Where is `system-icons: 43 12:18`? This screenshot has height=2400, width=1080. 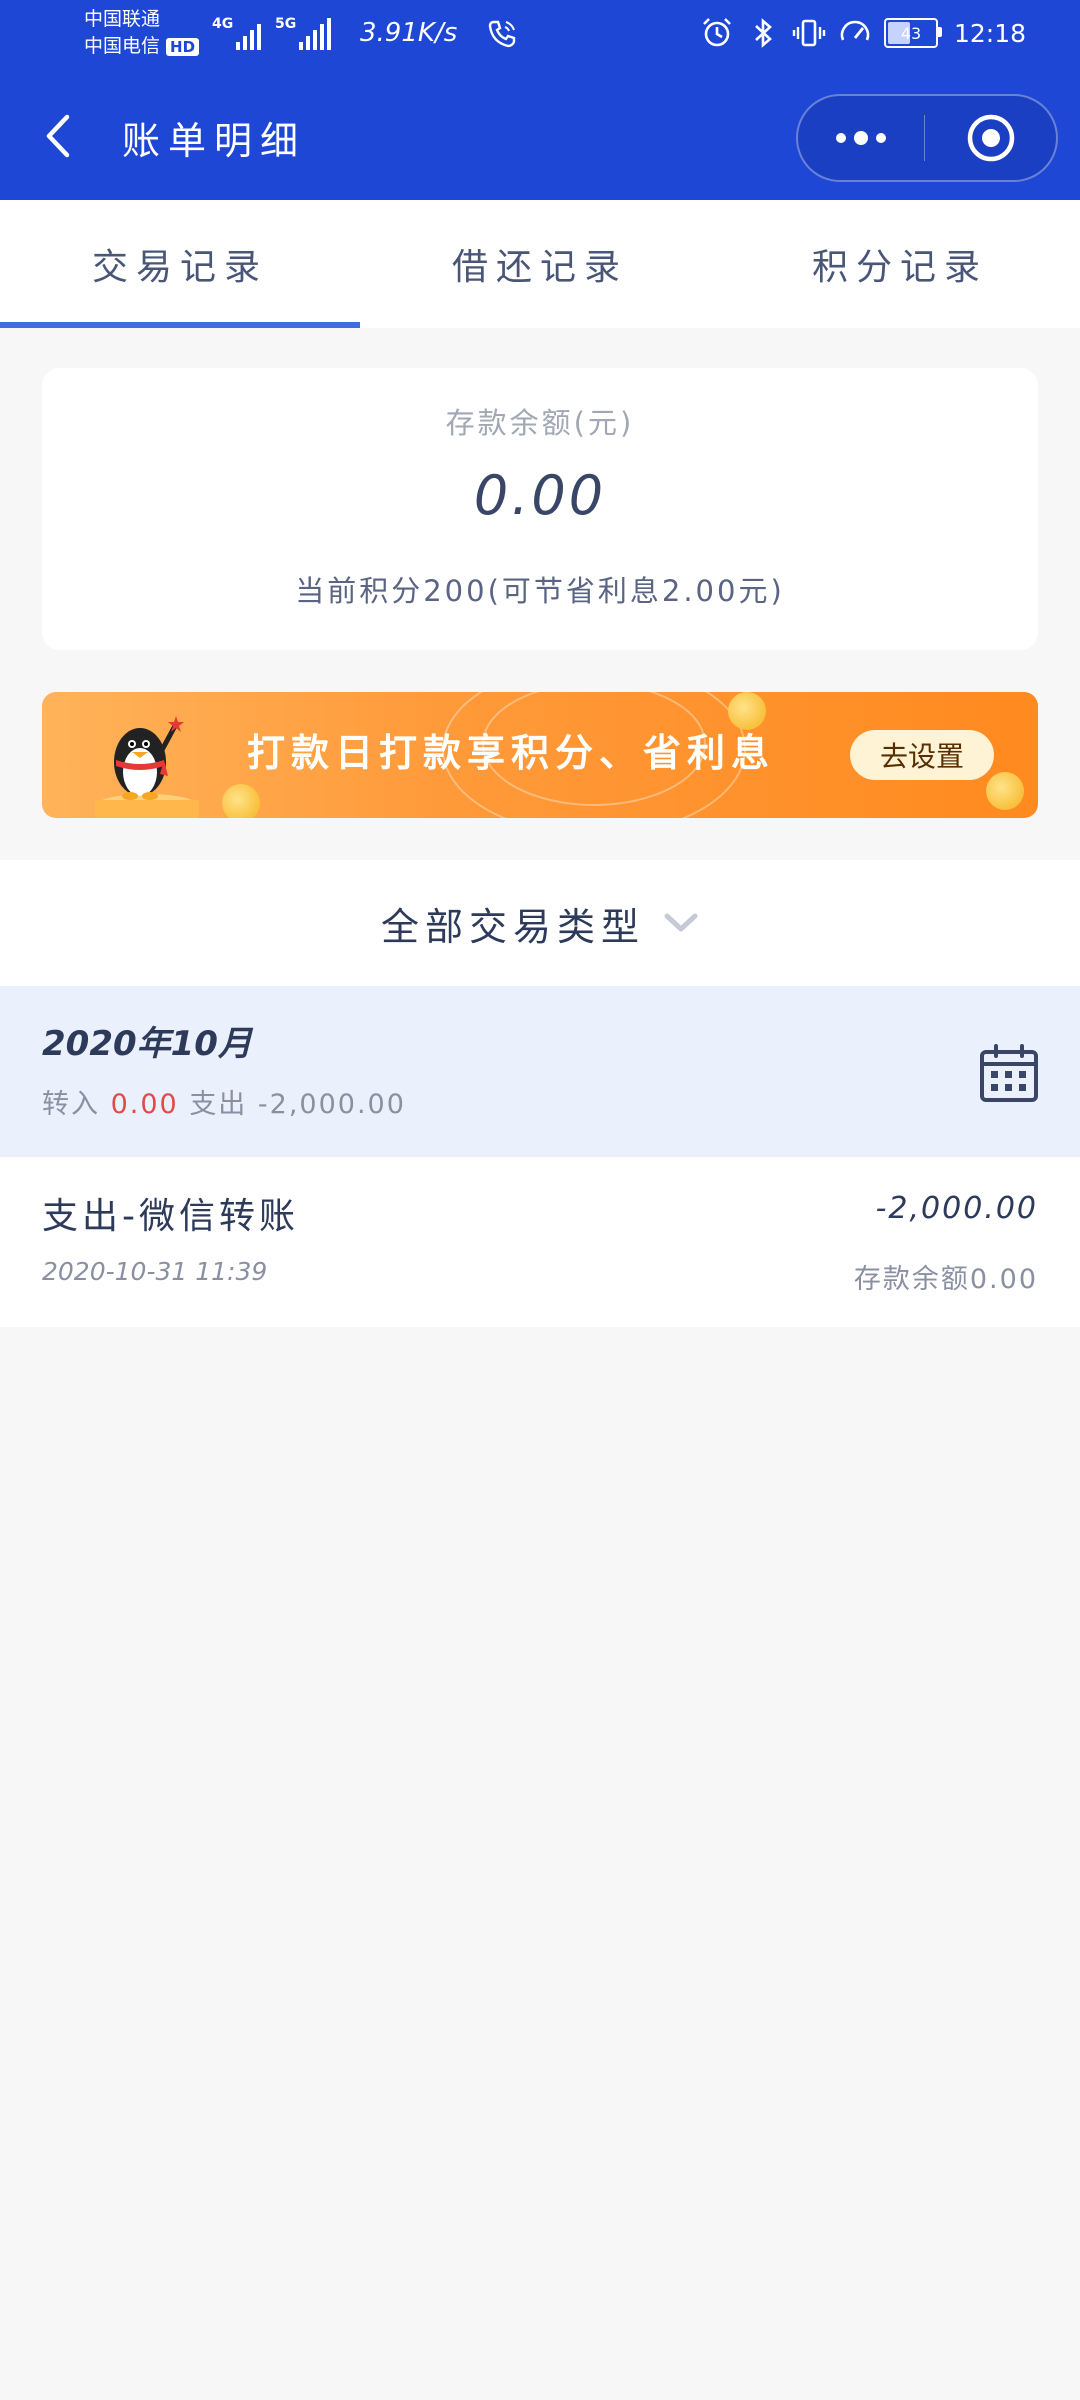 system-icons: 43 12:18 is located at coordinates (863, 33).